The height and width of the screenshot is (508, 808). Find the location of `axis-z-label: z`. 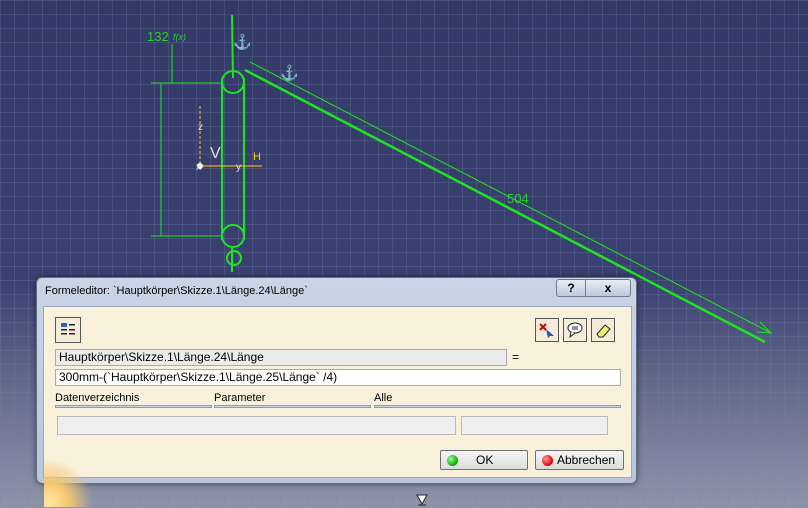

axis-z-label: z is located at coordinates (200, 127).